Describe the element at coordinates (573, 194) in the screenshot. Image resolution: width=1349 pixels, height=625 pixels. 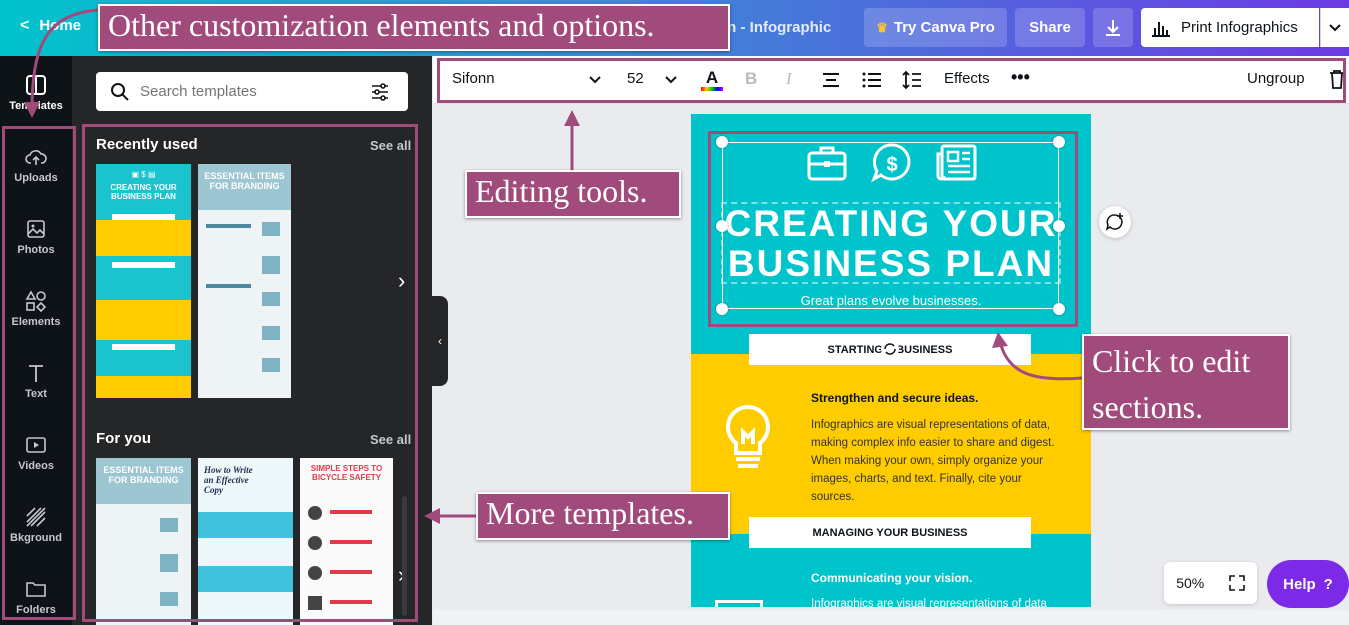
I see `annotation-editing-tools: Editing tools.` at that location.